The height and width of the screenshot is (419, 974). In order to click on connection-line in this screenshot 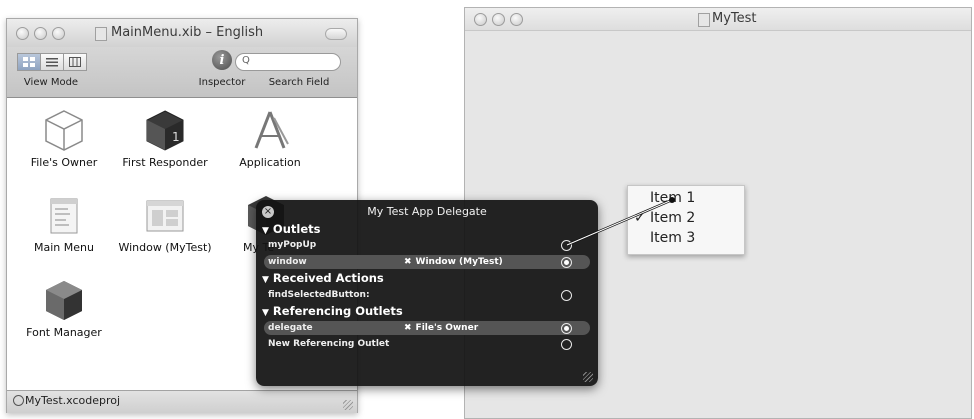, I will do `click(620, 222)`.